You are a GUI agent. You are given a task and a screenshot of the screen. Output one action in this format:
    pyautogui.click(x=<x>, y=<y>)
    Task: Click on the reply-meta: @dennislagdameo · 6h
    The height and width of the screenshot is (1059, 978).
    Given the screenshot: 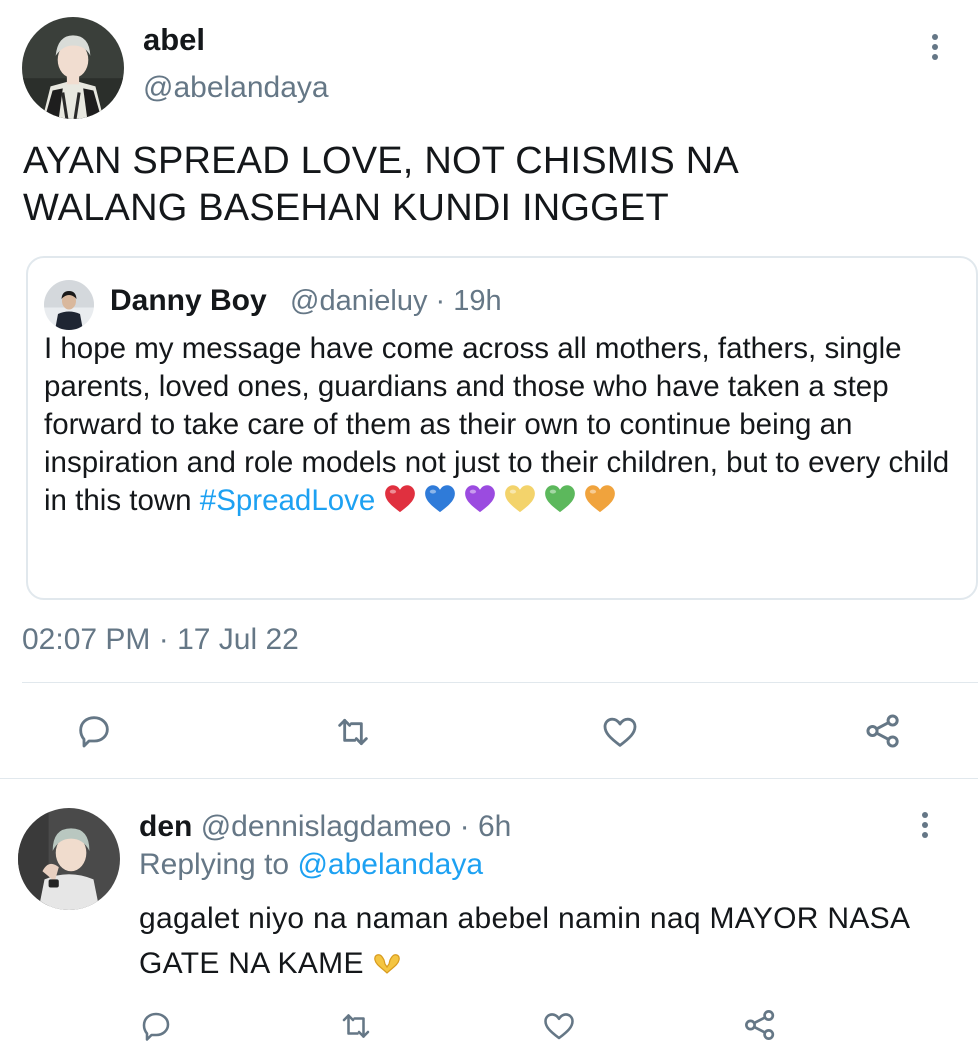 What is the action you would take?
    pyautogui.click(x=356, y=826)
    